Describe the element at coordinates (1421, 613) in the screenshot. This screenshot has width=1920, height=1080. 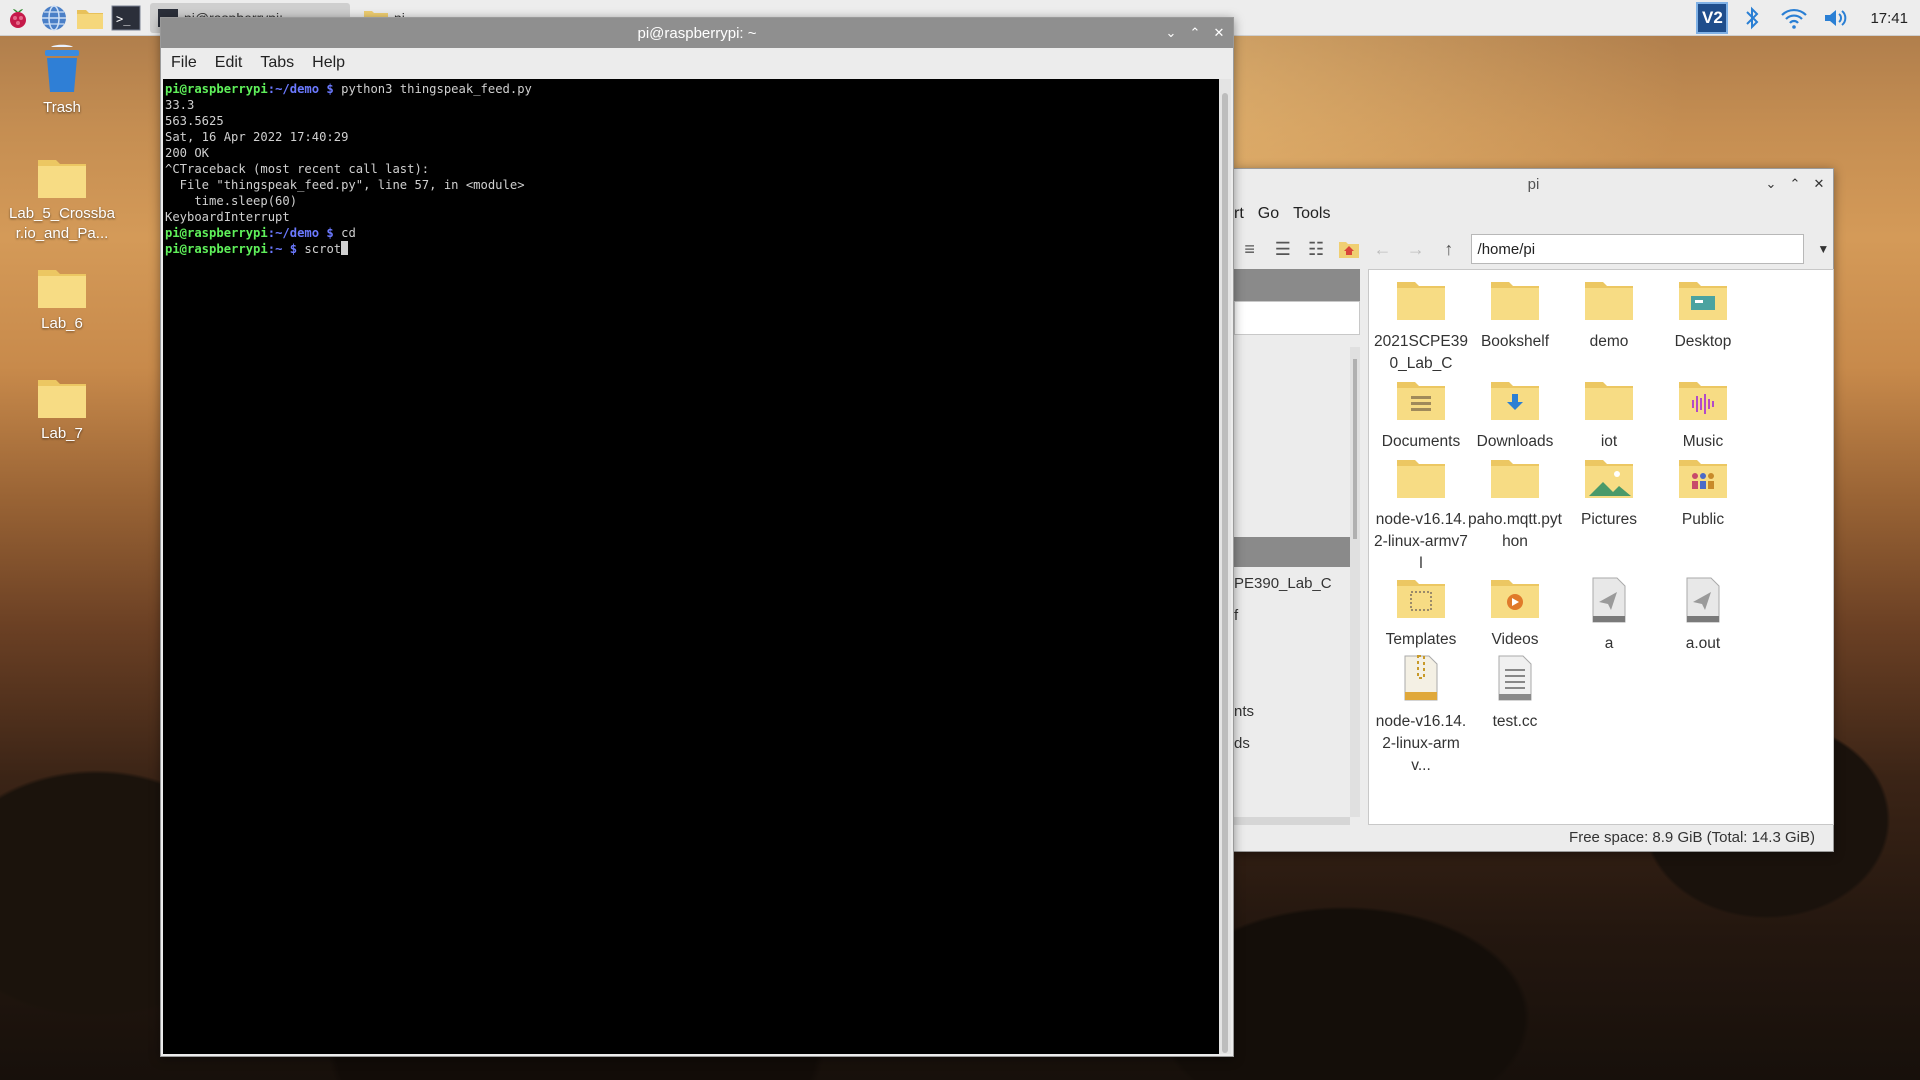
I see `file-item: Templates` at that location.